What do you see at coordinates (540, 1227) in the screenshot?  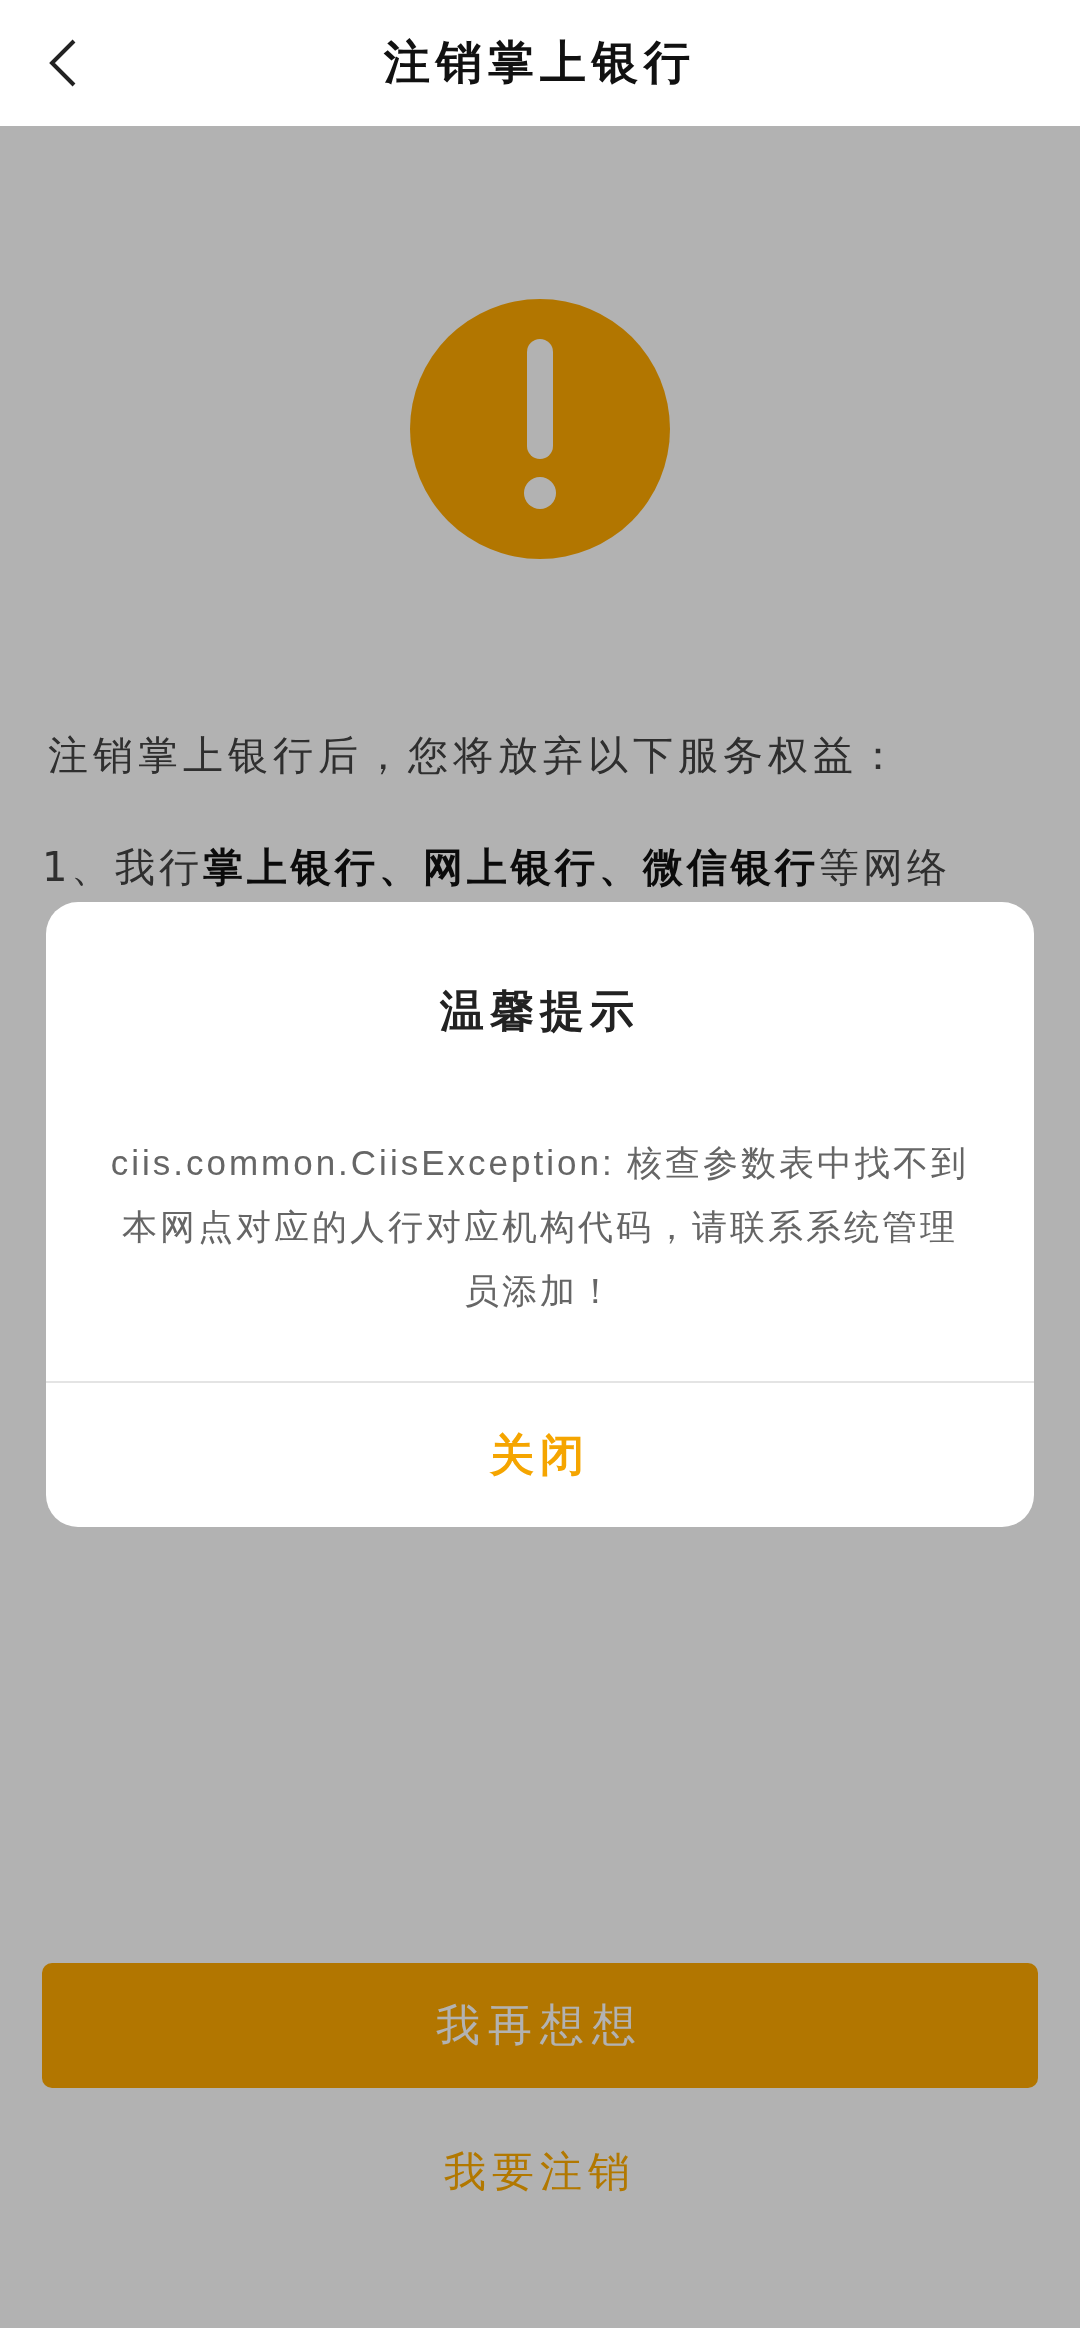 I see `error-message: ciis.common.CiisException: 核查参数表中找不到本网点对应的人行对应机构代码，请联系系统管理员添加！` at bounding box center [540, 1227].